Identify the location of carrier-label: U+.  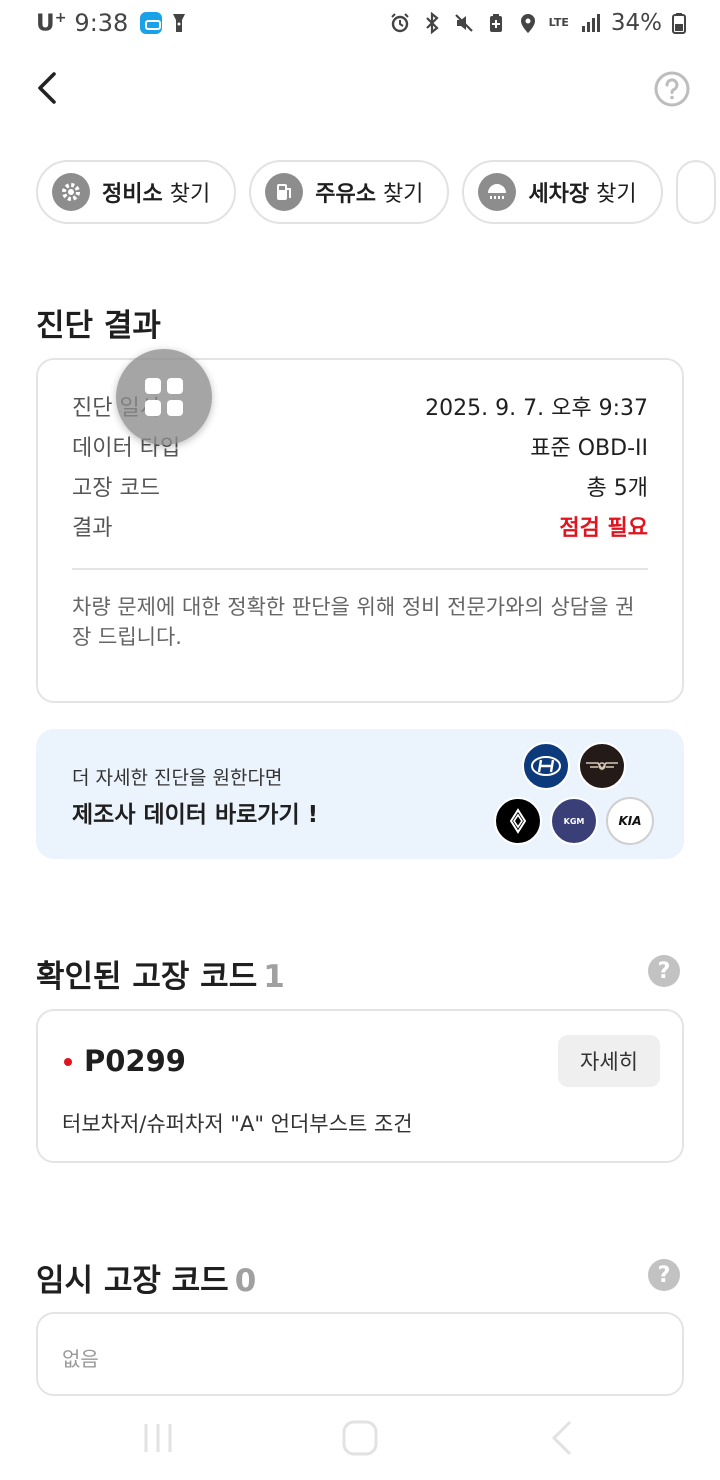
(51, 23).